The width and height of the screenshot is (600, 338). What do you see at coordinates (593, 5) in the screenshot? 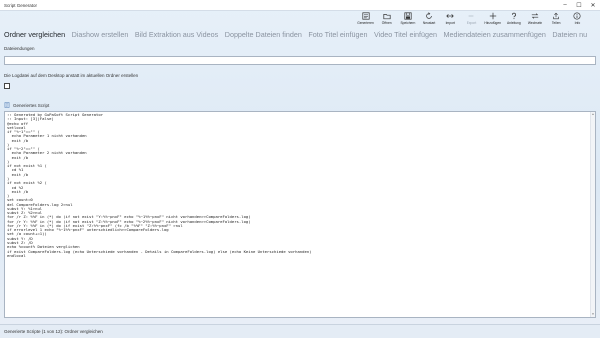
I see `close-button: ✕` at bounding box center [593, 5].